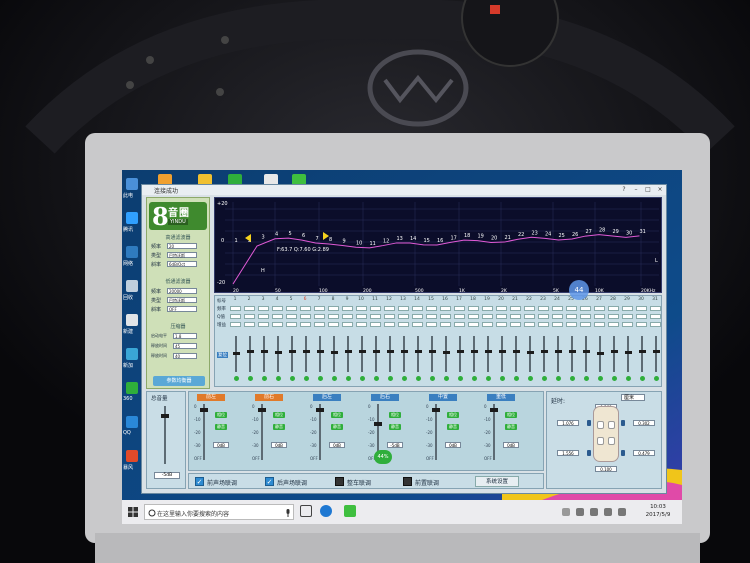 Image resolution: width=750 pixels, height=563 pixels. I want to click on tray-chevron-icon, so click(566, 512).